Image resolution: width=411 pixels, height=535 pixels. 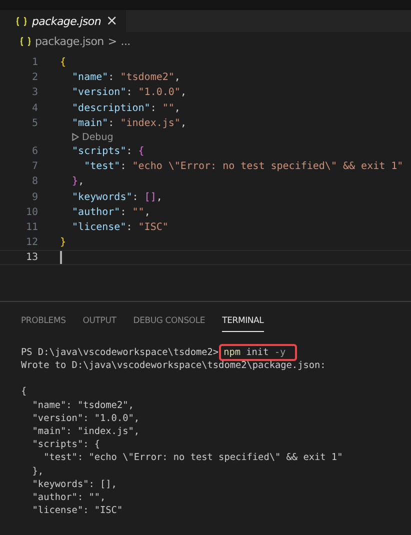 I want to click on code-line: "name": "tsdome2",, so click(x=125, y=78).